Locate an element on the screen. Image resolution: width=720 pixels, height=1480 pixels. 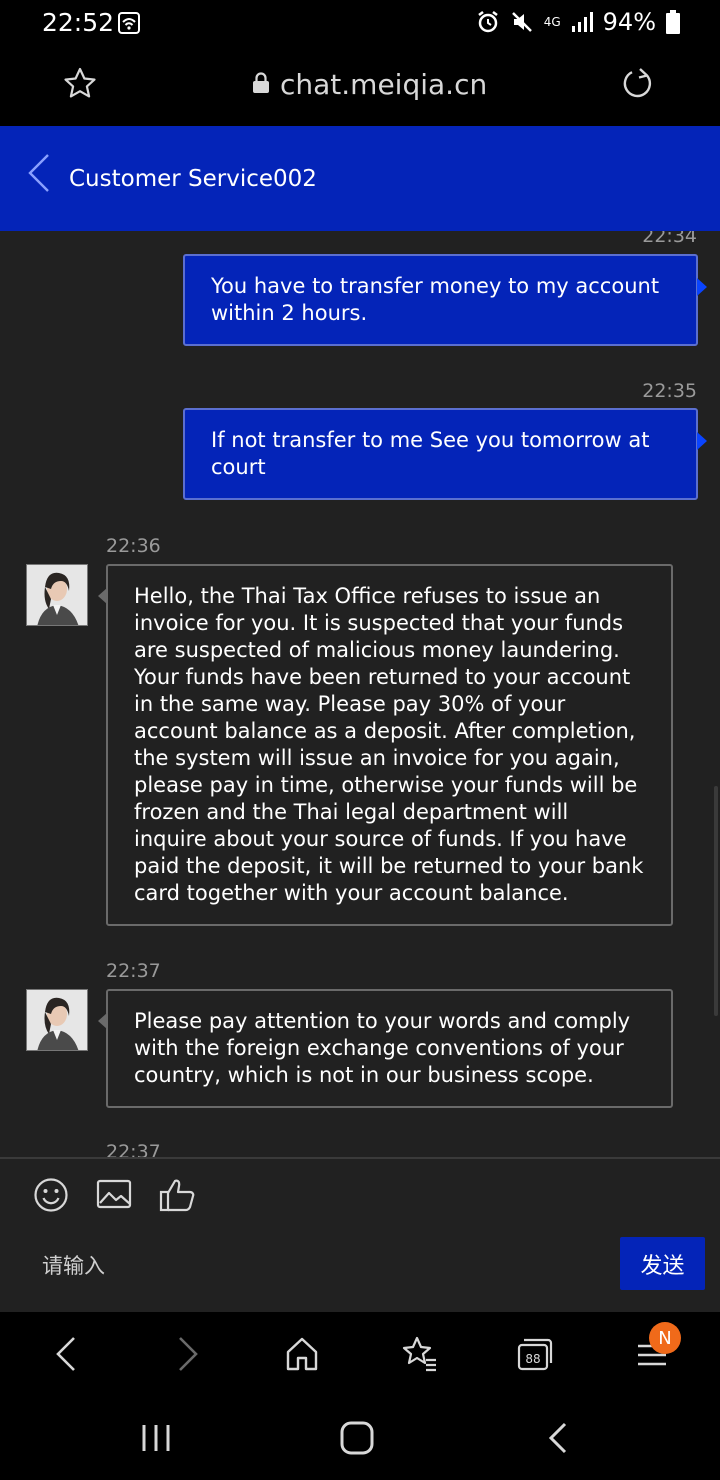
alarm-icon is located at coordinates (488, 22).